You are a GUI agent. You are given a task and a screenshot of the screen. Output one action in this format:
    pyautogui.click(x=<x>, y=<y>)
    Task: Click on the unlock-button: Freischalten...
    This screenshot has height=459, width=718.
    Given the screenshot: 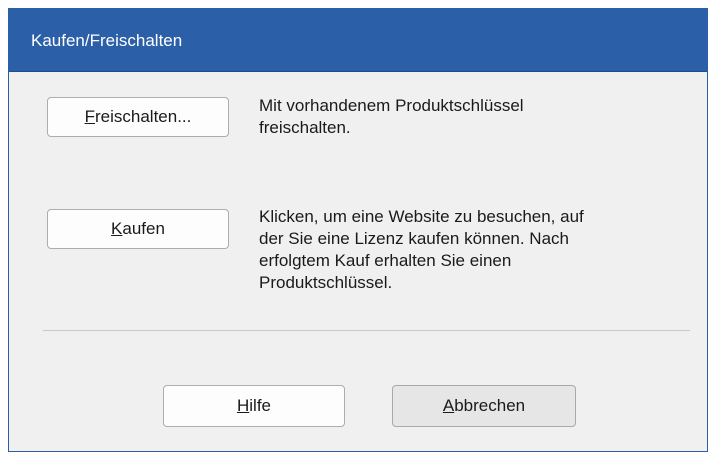 What is the action you would take?
    pyautogui.click(x=138, y=117)
    